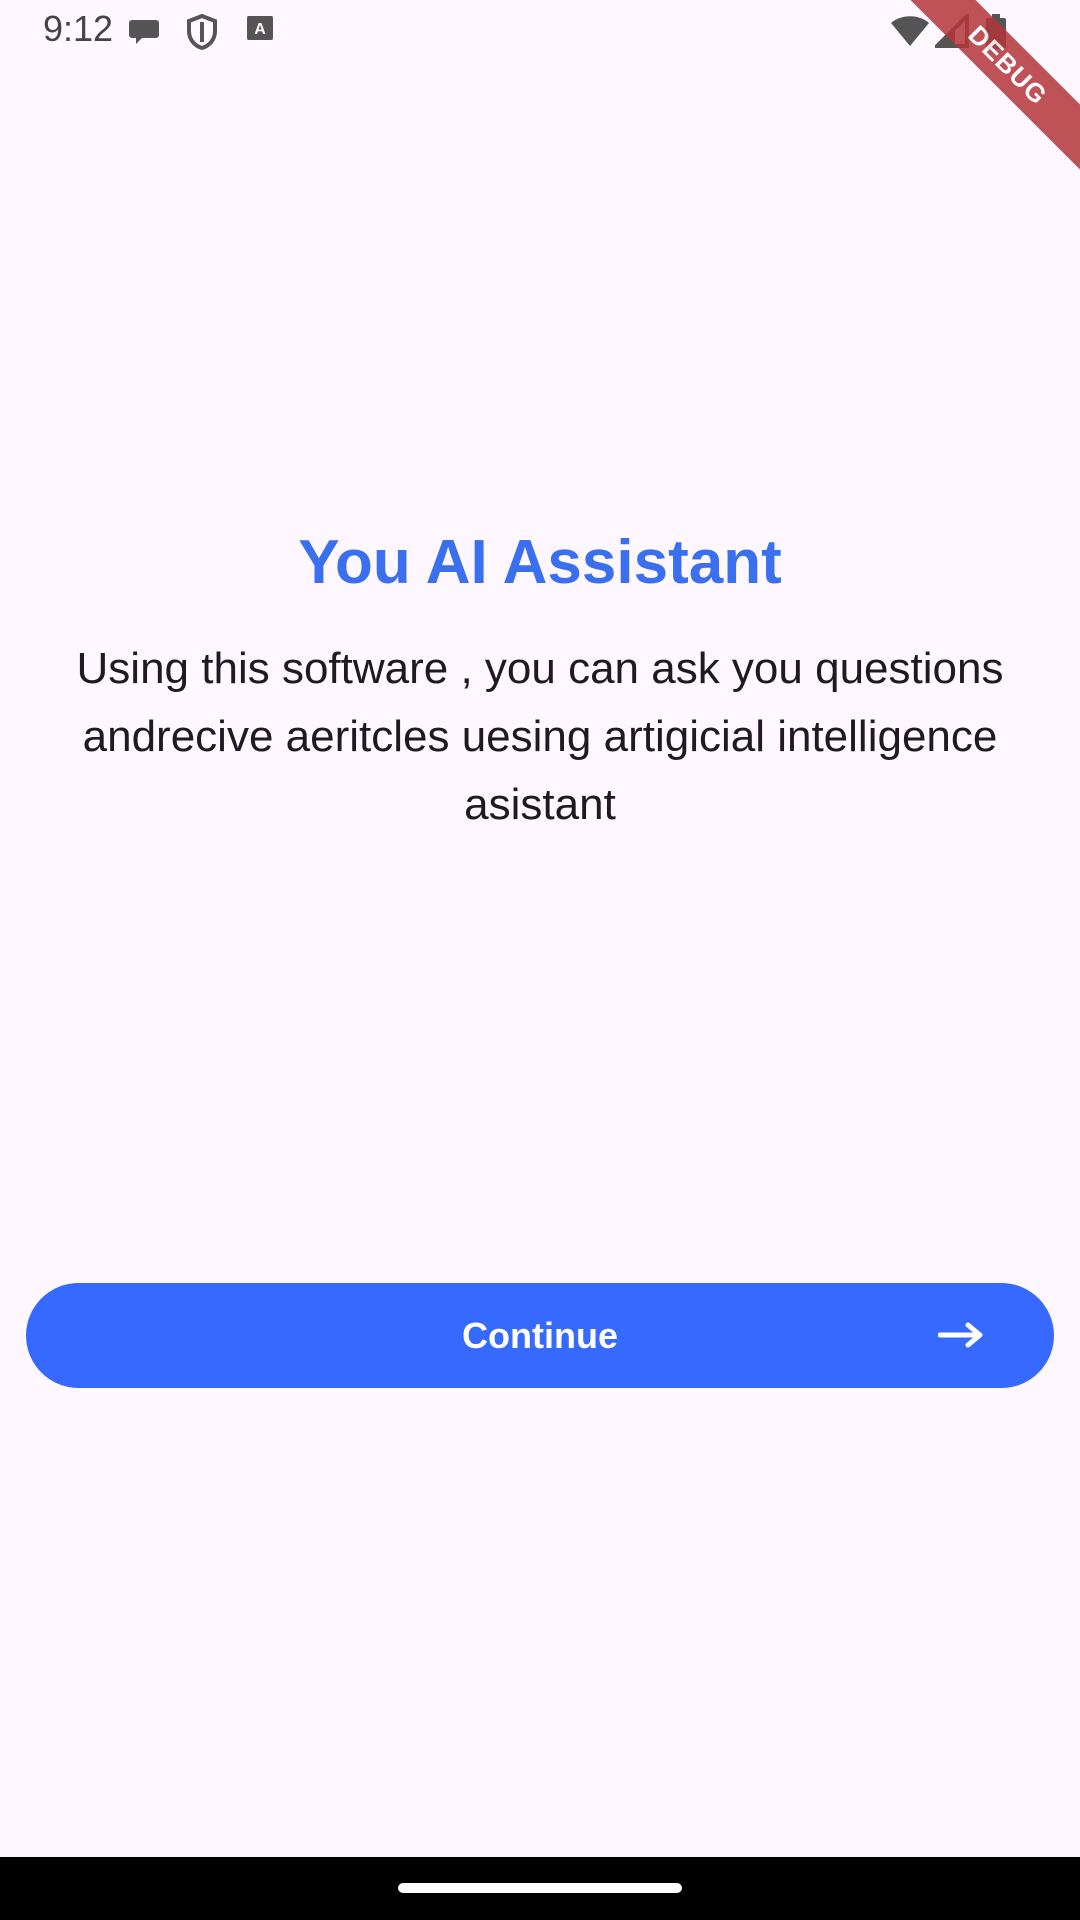 This screenshot has width=1080, height=1920. I want to click on navigation-bar, so click(540, 1888).